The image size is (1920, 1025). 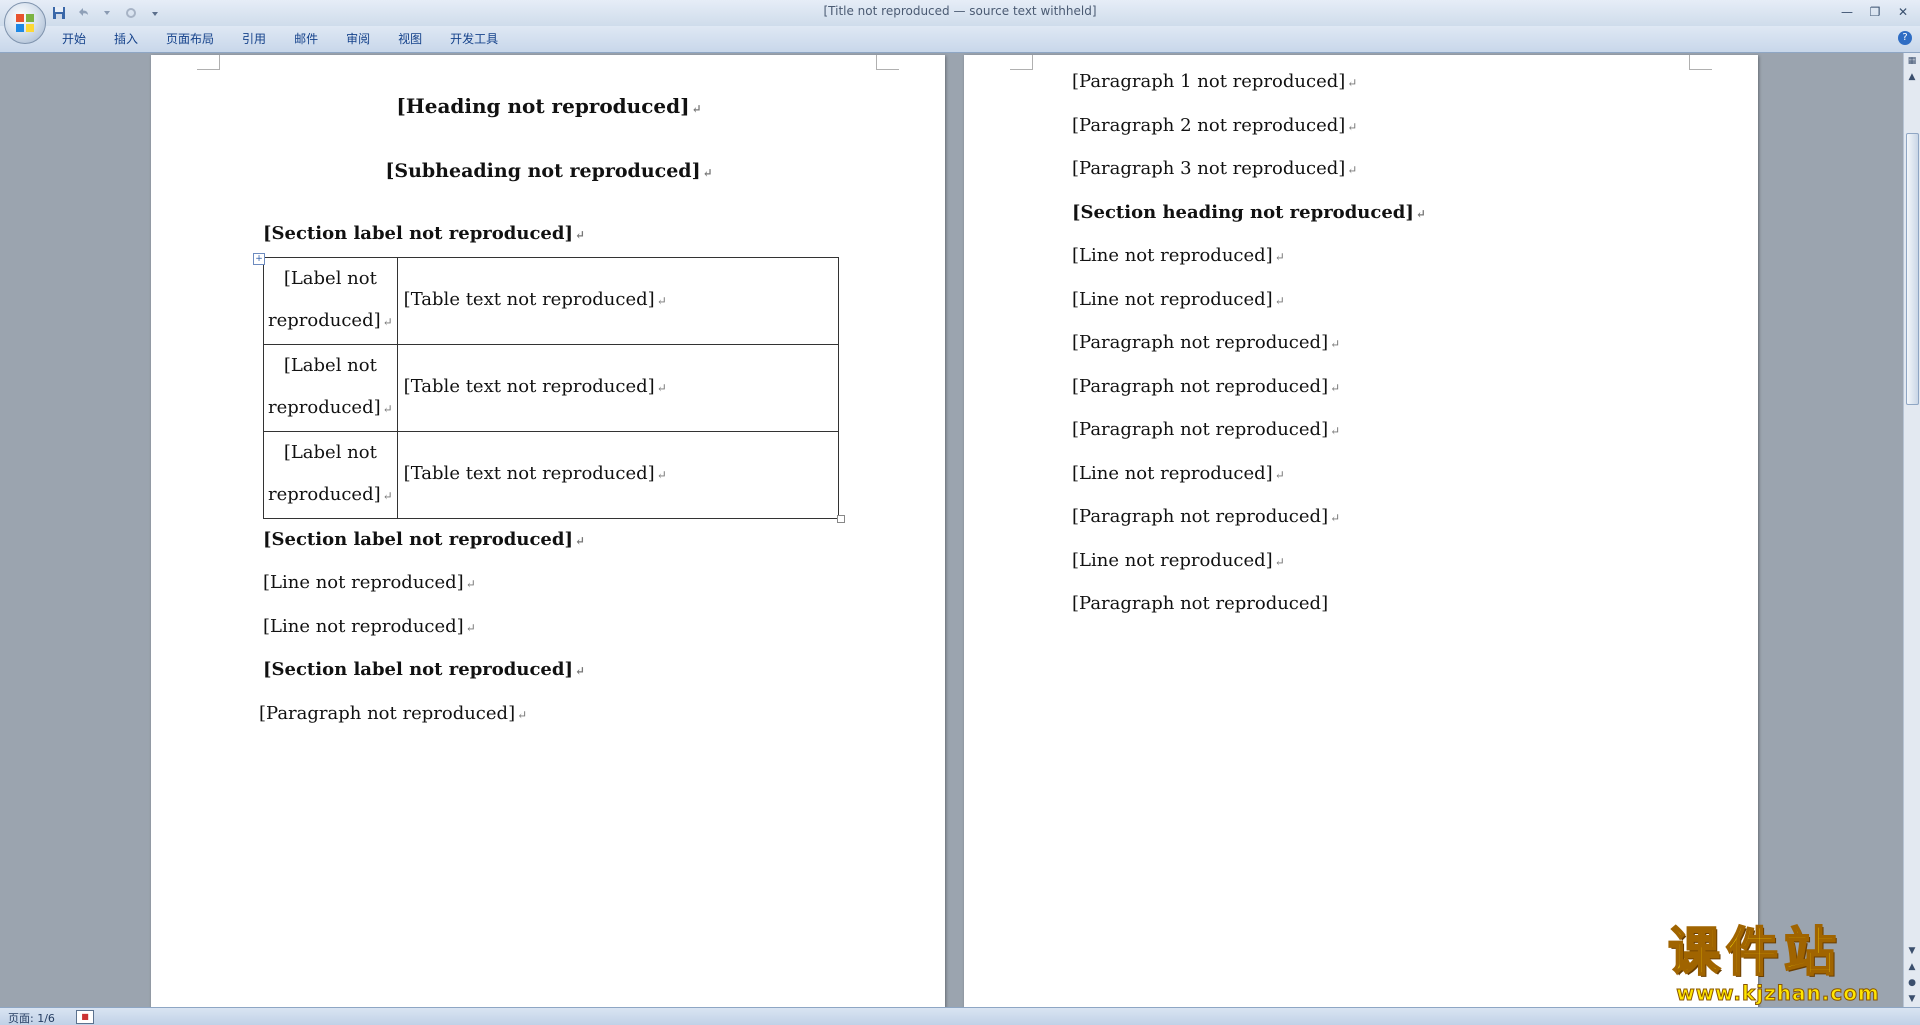 I want to click on tab-review: 审阅, so click(x=358, y=39).